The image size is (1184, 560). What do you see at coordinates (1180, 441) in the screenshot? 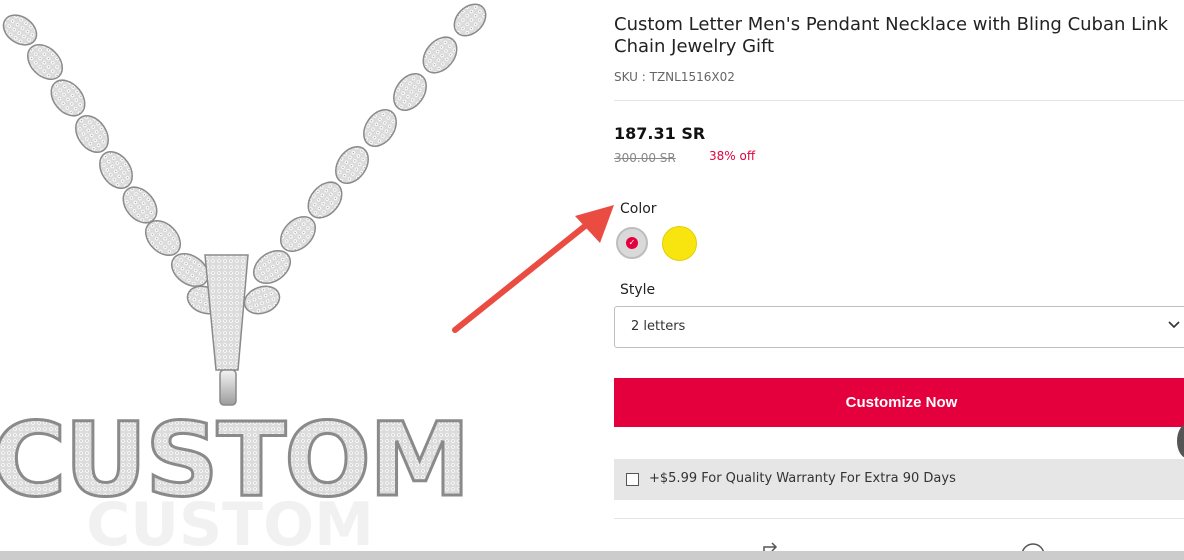
I see `scroll-to-top-button` at bounding box center [1180, 441].